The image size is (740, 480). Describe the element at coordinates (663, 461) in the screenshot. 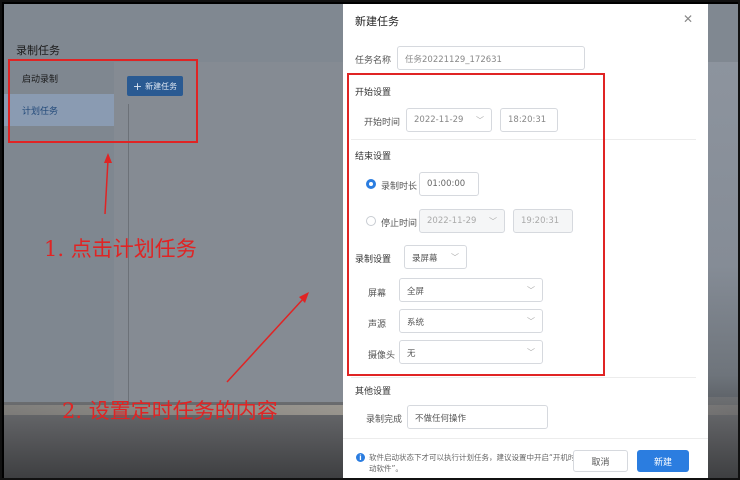

I see `create-button: 新建` at that location.